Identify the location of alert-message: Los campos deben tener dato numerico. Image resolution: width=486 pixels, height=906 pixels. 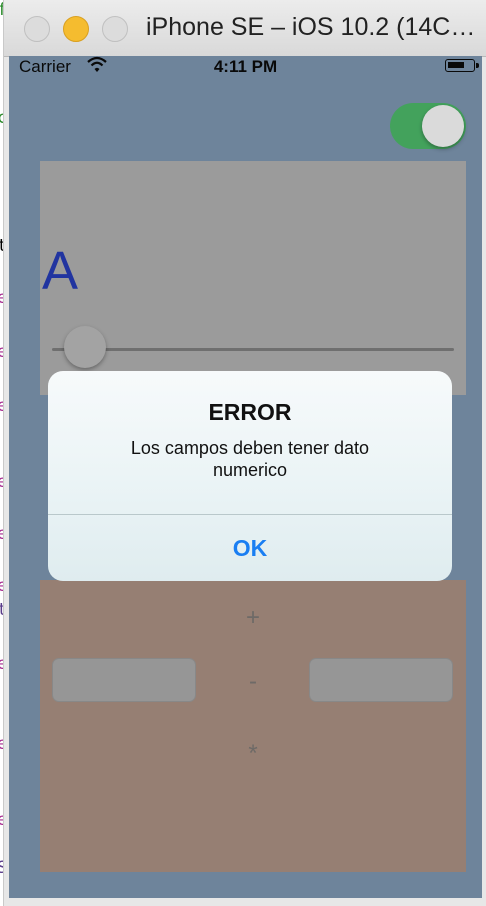
(250, 459).